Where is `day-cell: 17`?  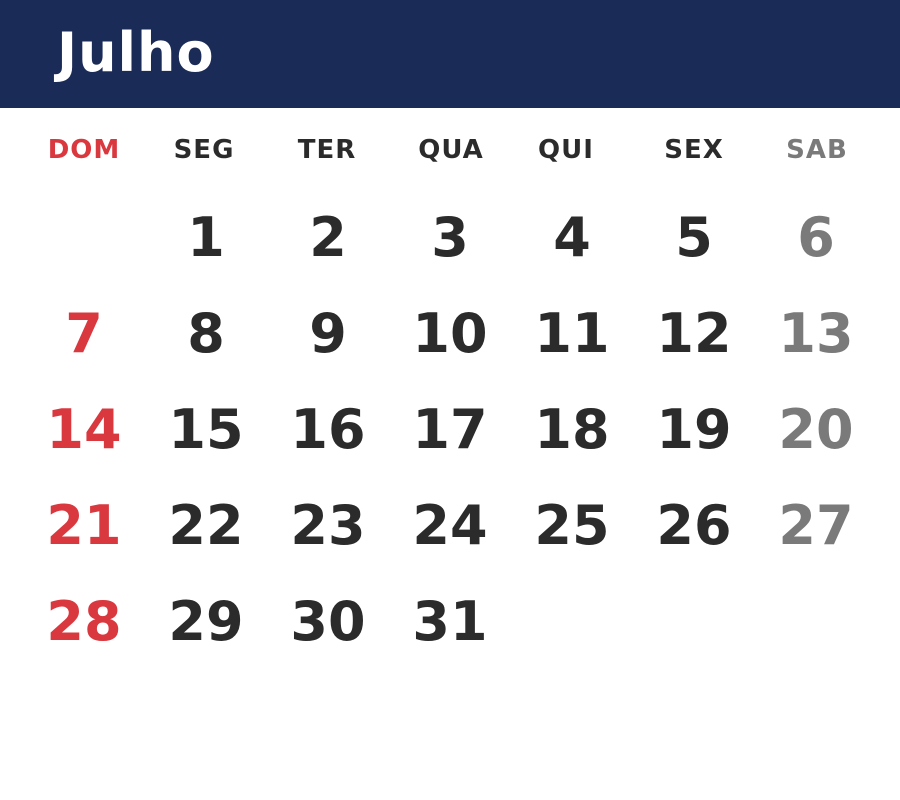
day-cell: 17 is located at coordinates (450, 429).